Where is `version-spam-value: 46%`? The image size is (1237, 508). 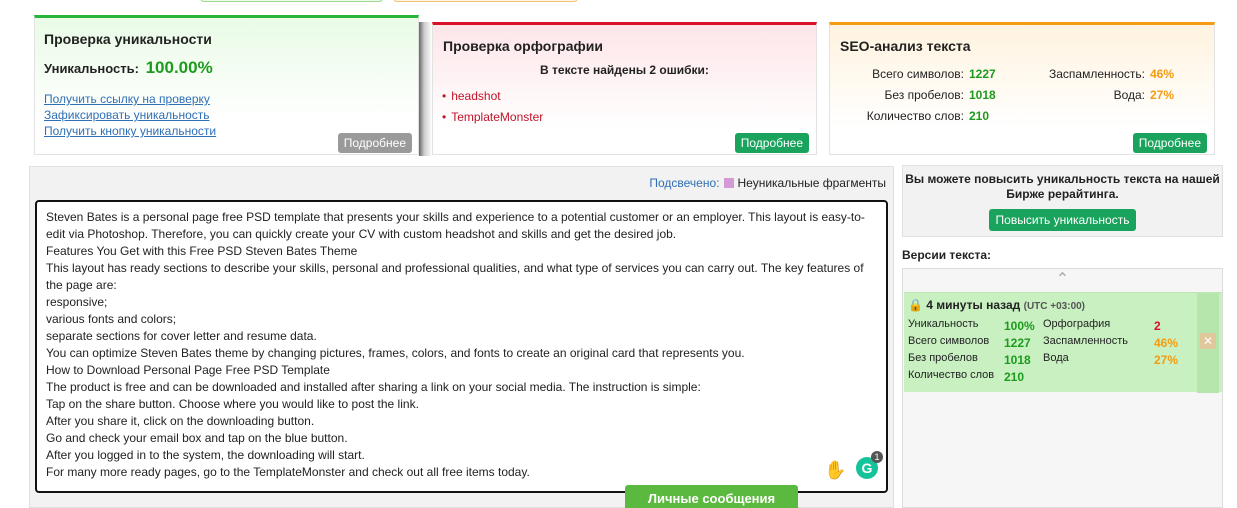 version-spam-value: 46% is located at coordinates (1166, 343).